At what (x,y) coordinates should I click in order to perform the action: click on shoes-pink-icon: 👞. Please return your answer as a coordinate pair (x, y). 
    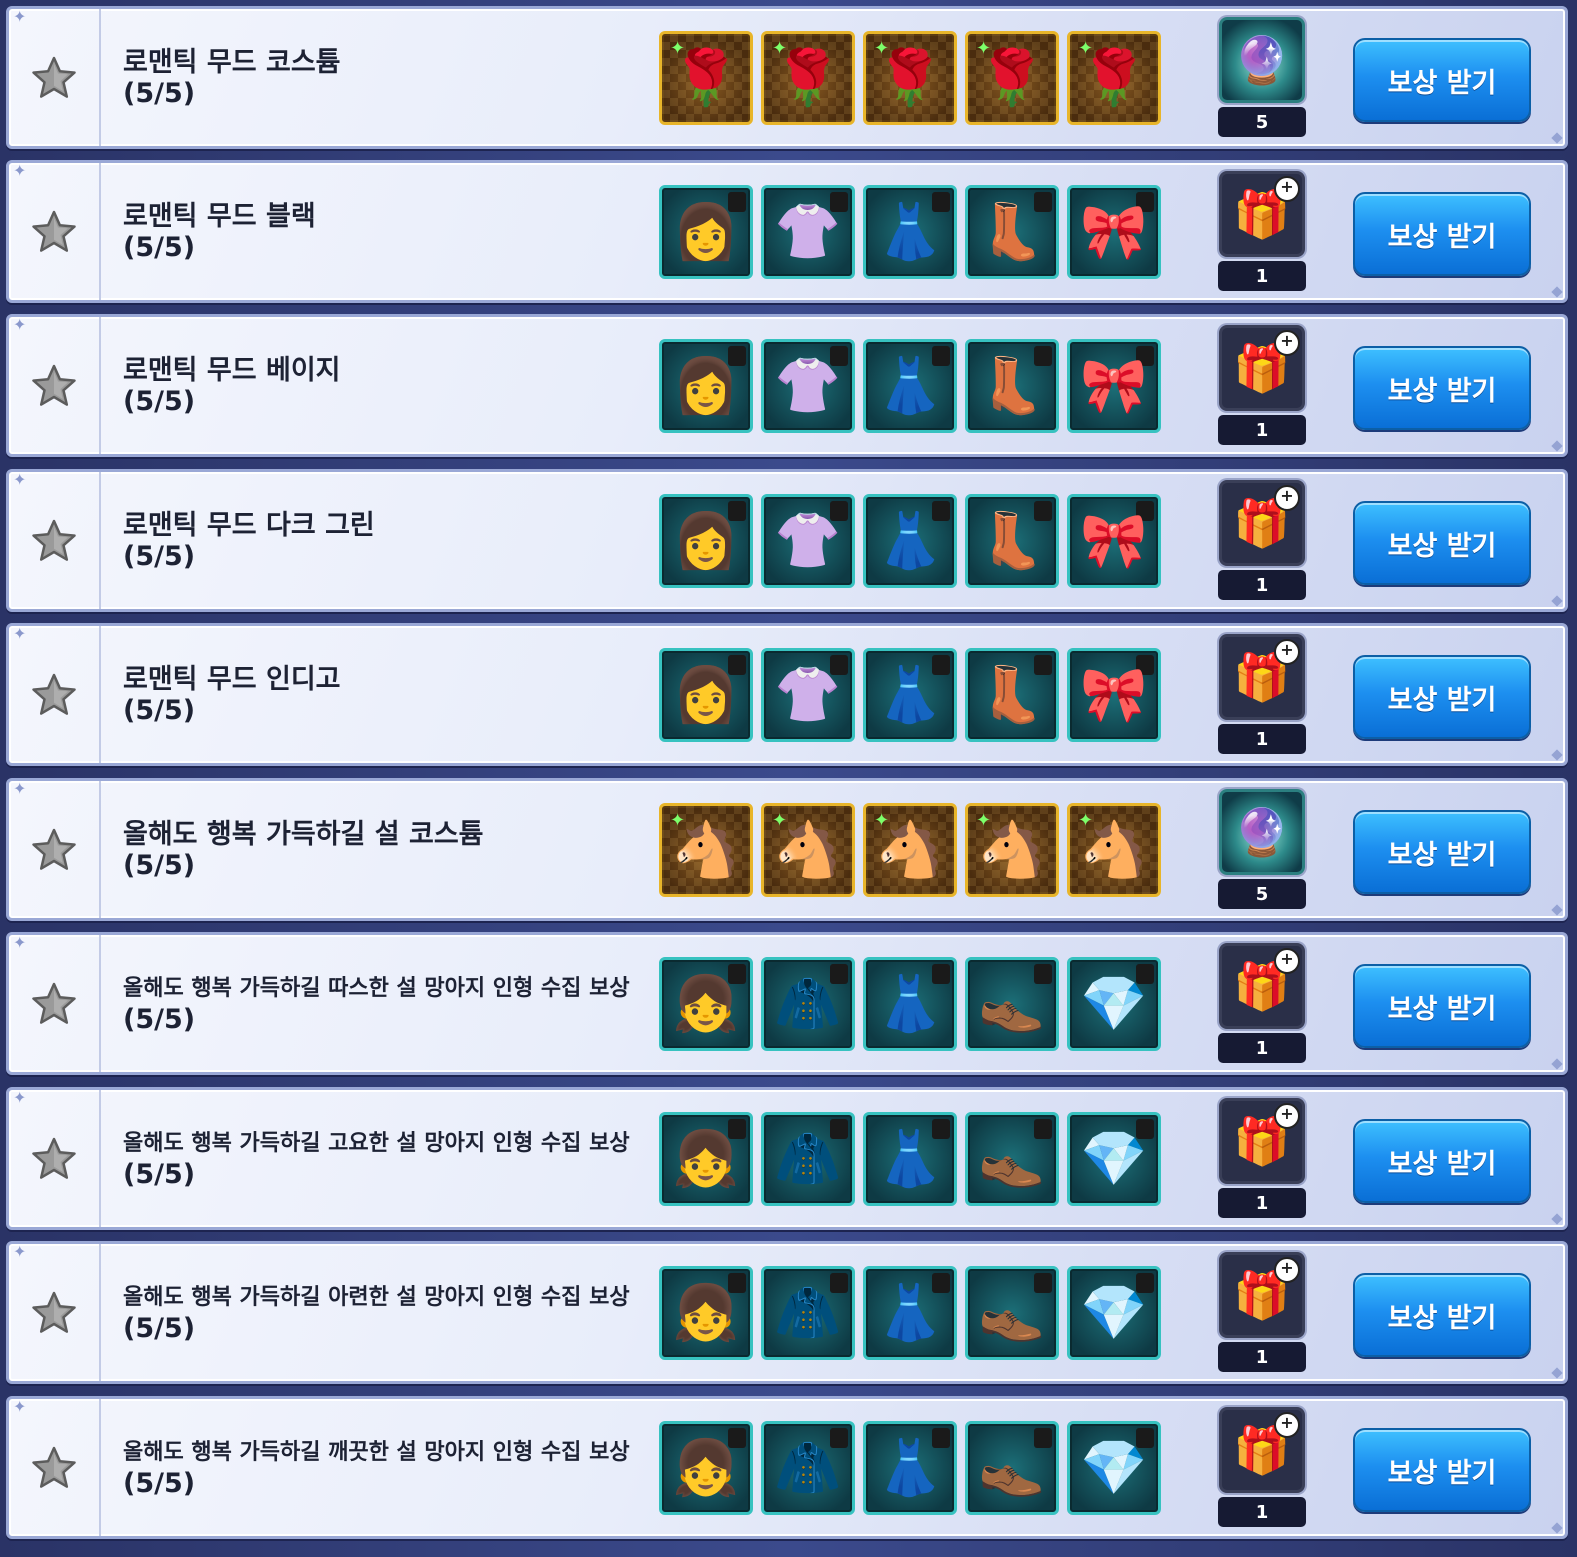
    Looking at the image, I should click on (1012, 1467).